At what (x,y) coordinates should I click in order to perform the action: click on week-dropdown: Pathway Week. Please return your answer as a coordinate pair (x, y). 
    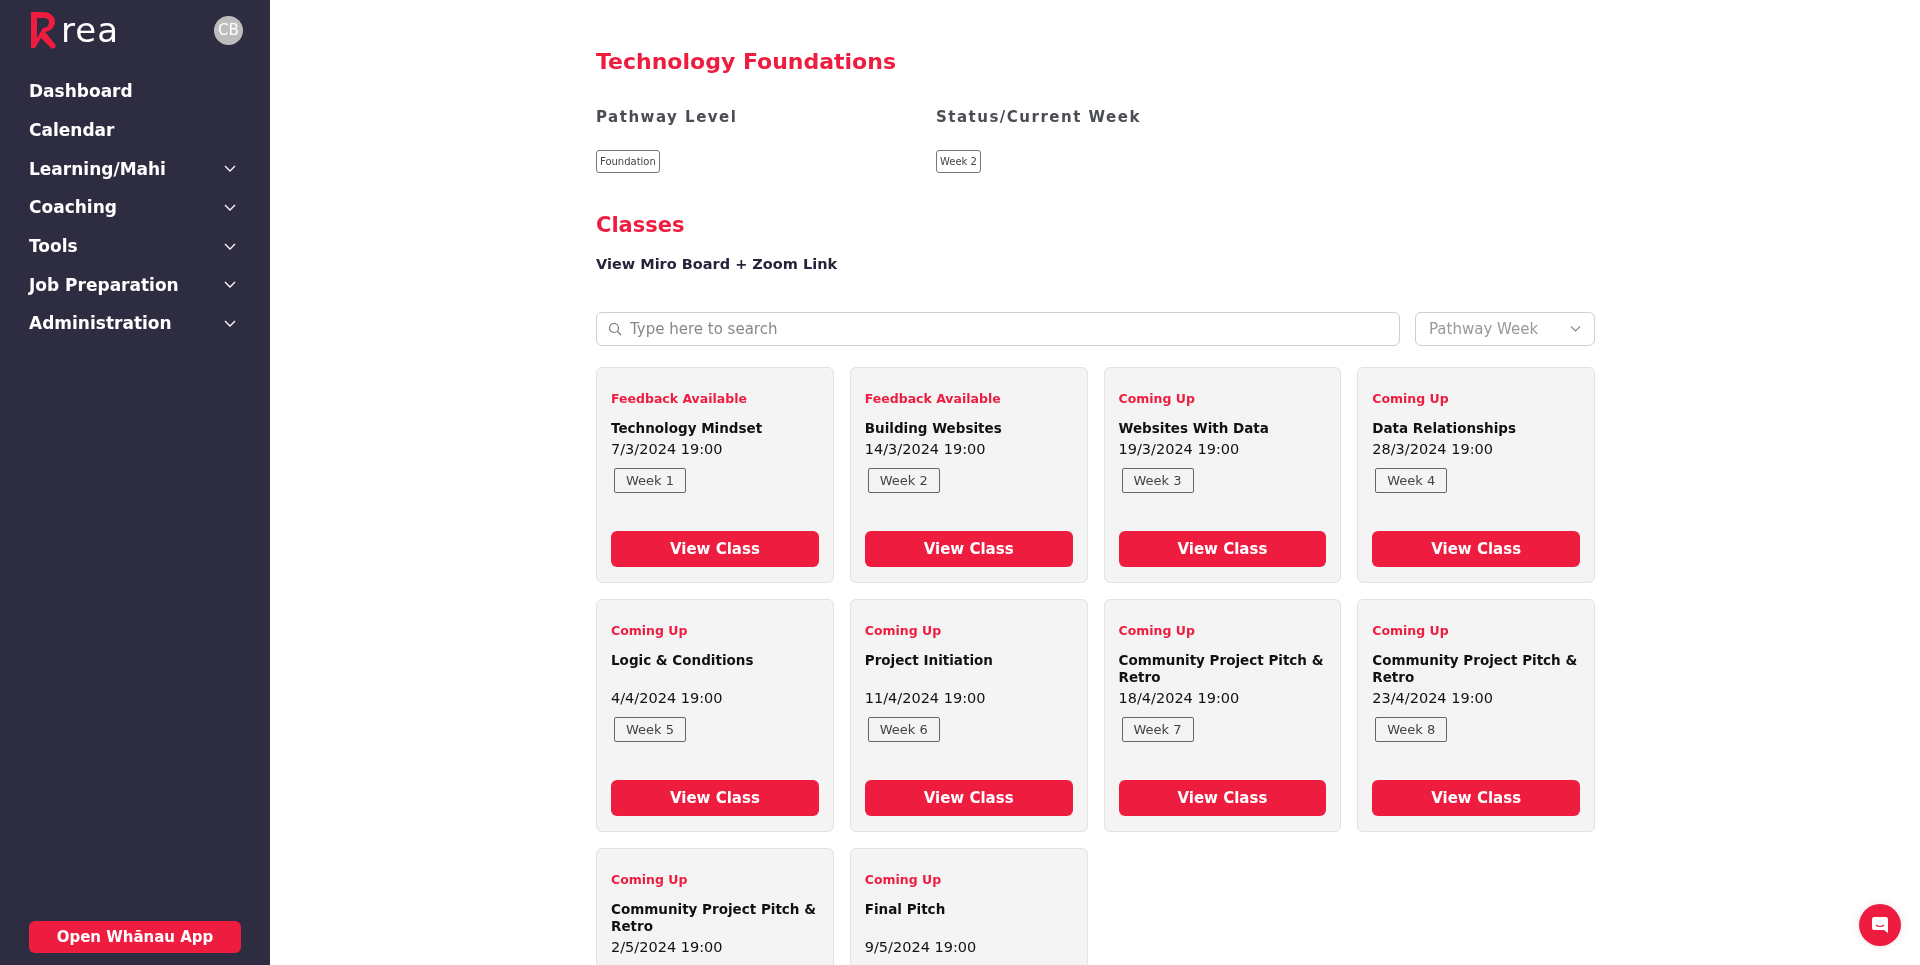
    Looking at the image, I should click on (1505, 329).